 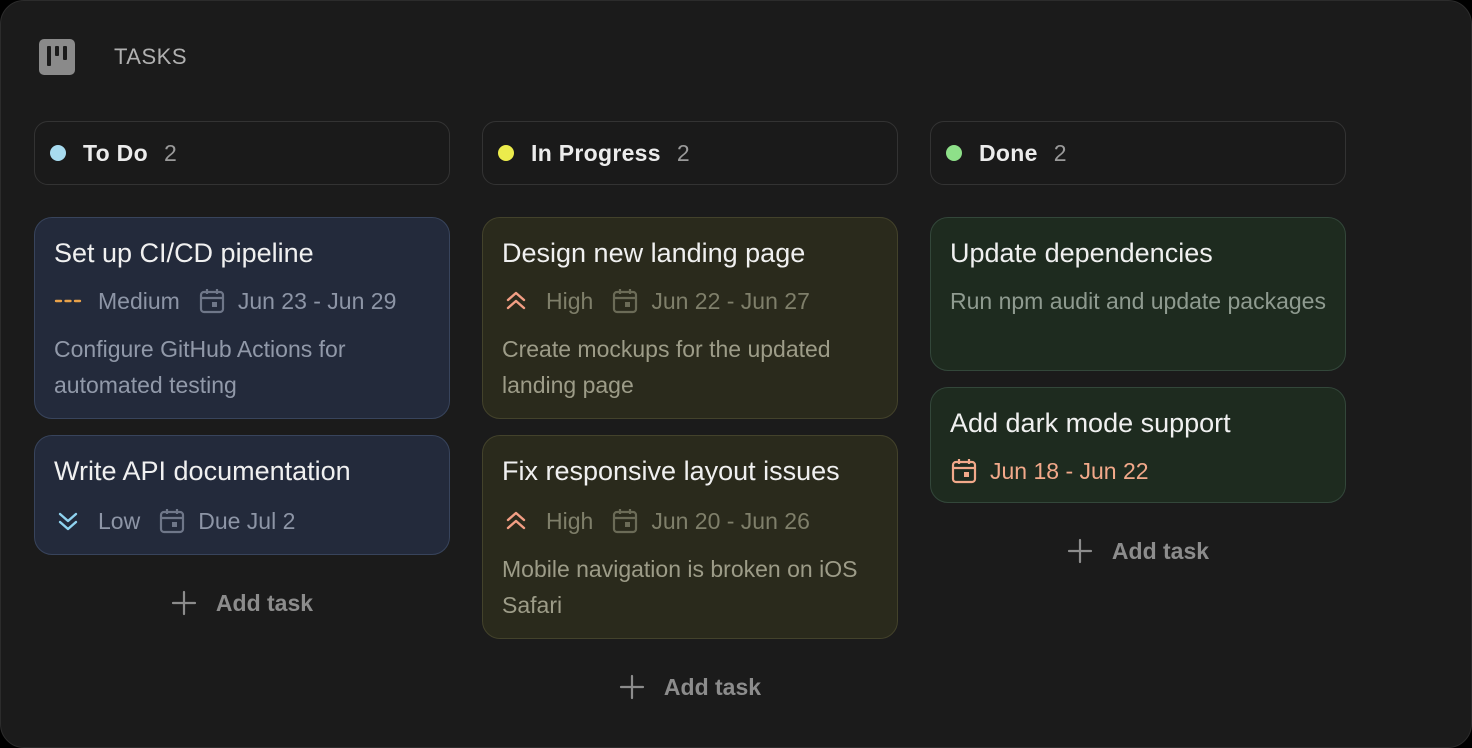 I want to click on task-meta: Jun 18 - Jun 22, so click(x=1138, y=471).